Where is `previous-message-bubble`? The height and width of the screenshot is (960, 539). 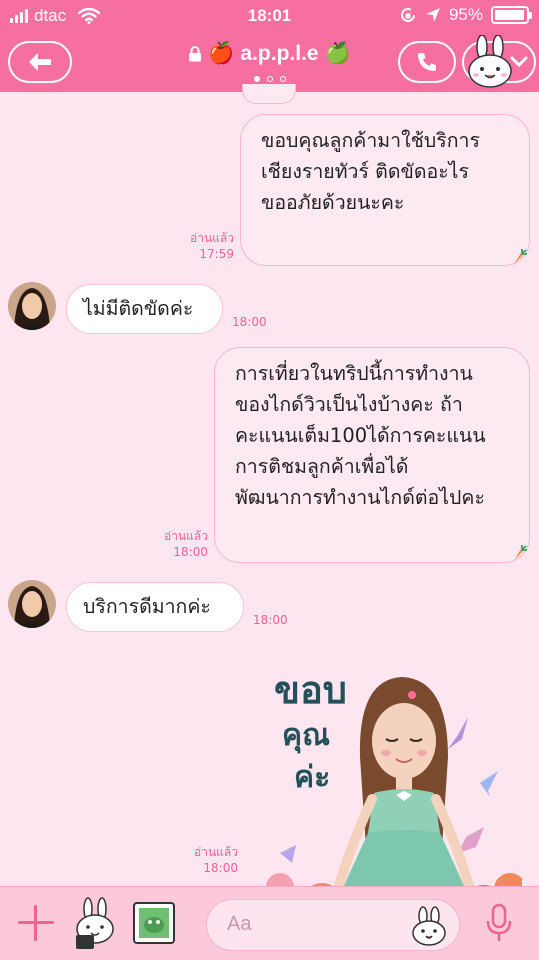 previous-message-bubble is located at coordinates (269, 94).